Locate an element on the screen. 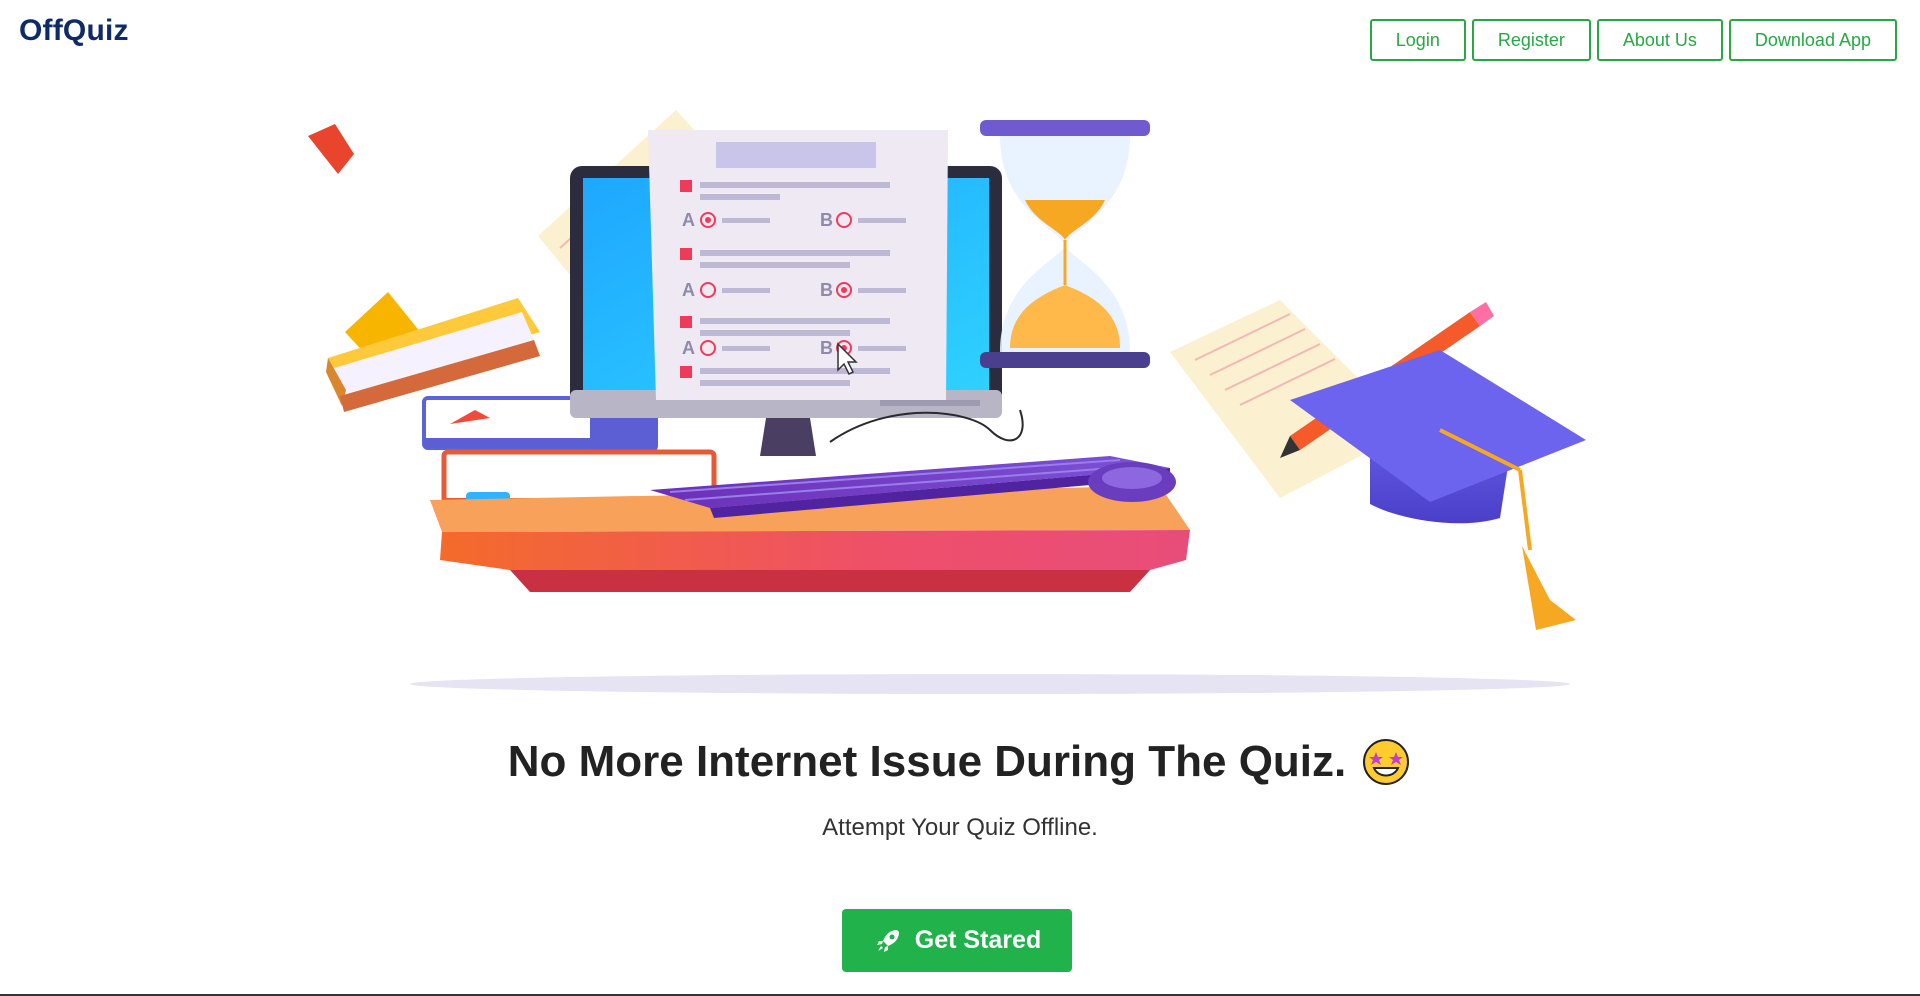 The height and width of the screenshot is (996, 1920). star-struck-emoji-icon is located at coordinates (1386, 762).